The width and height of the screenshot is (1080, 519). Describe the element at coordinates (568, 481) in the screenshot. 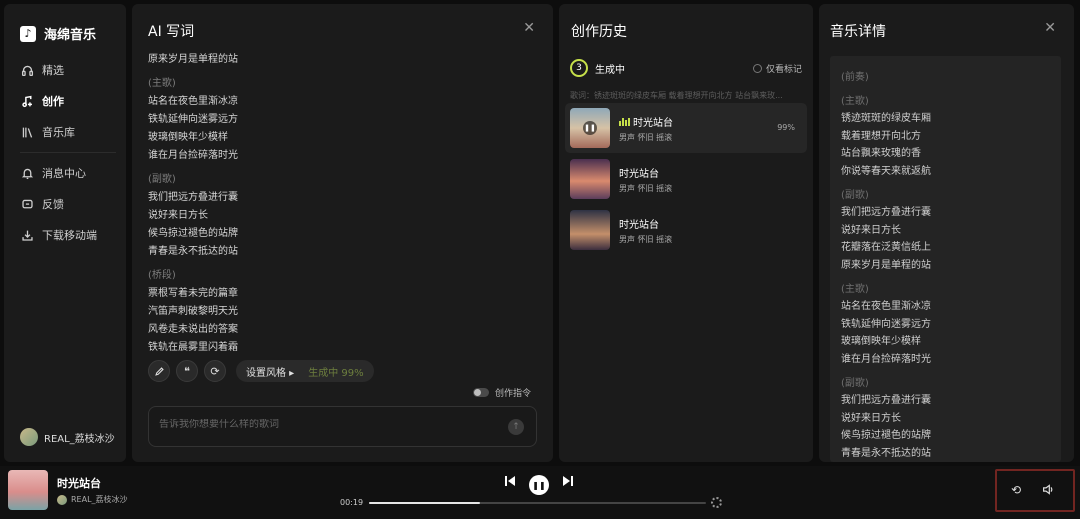

I see `next-icon` at that location.